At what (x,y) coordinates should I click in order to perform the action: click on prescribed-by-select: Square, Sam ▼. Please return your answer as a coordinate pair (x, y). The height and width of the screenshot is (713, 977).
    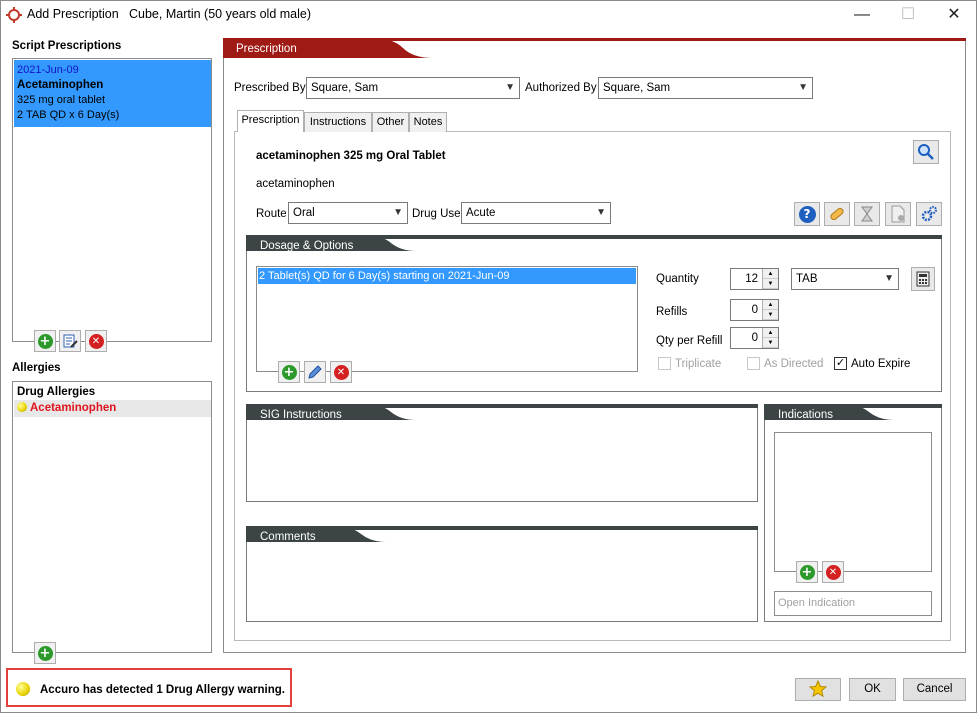
    Looking at the image, I should click on (413, 88).